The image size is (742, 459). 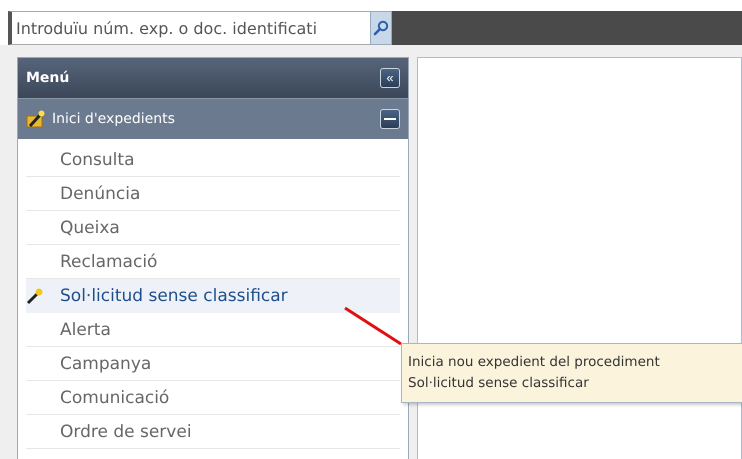 I want to click on menu-title: Menú, so click(x=48, y=78).